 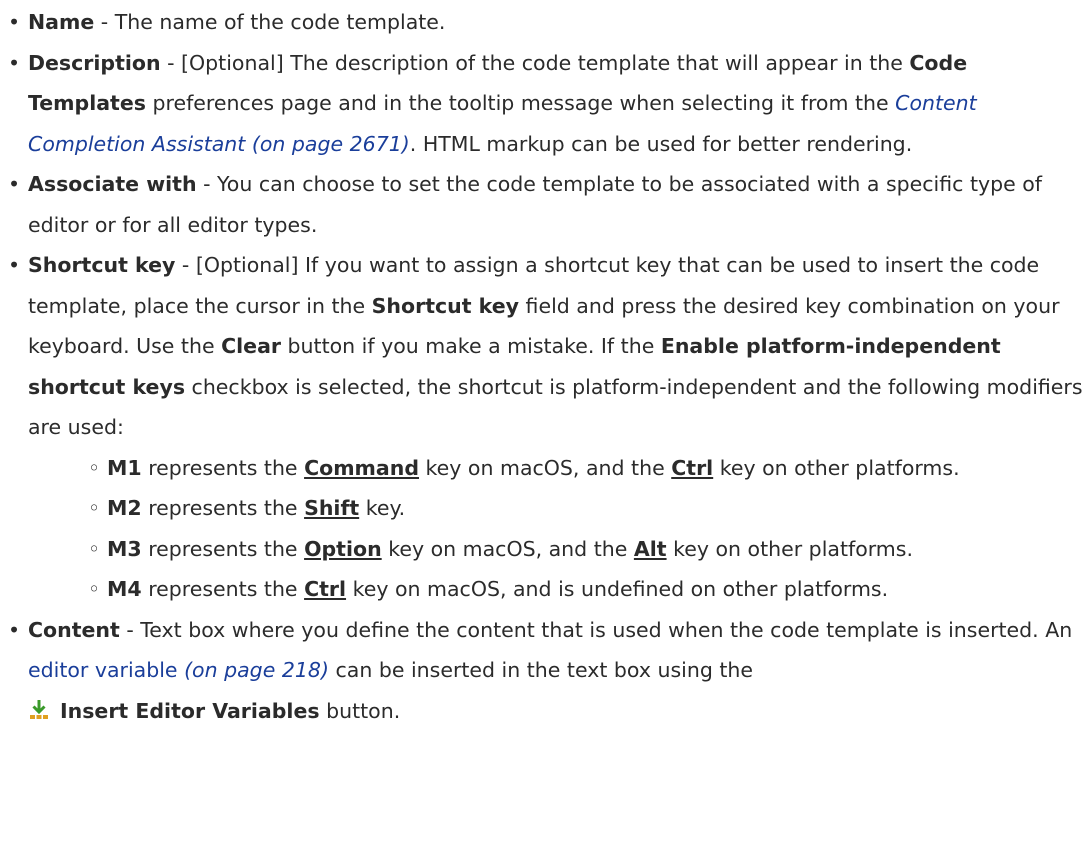 I want to click on shortcut-key-field-label: Shortcut key, so click(x=445, y=305).